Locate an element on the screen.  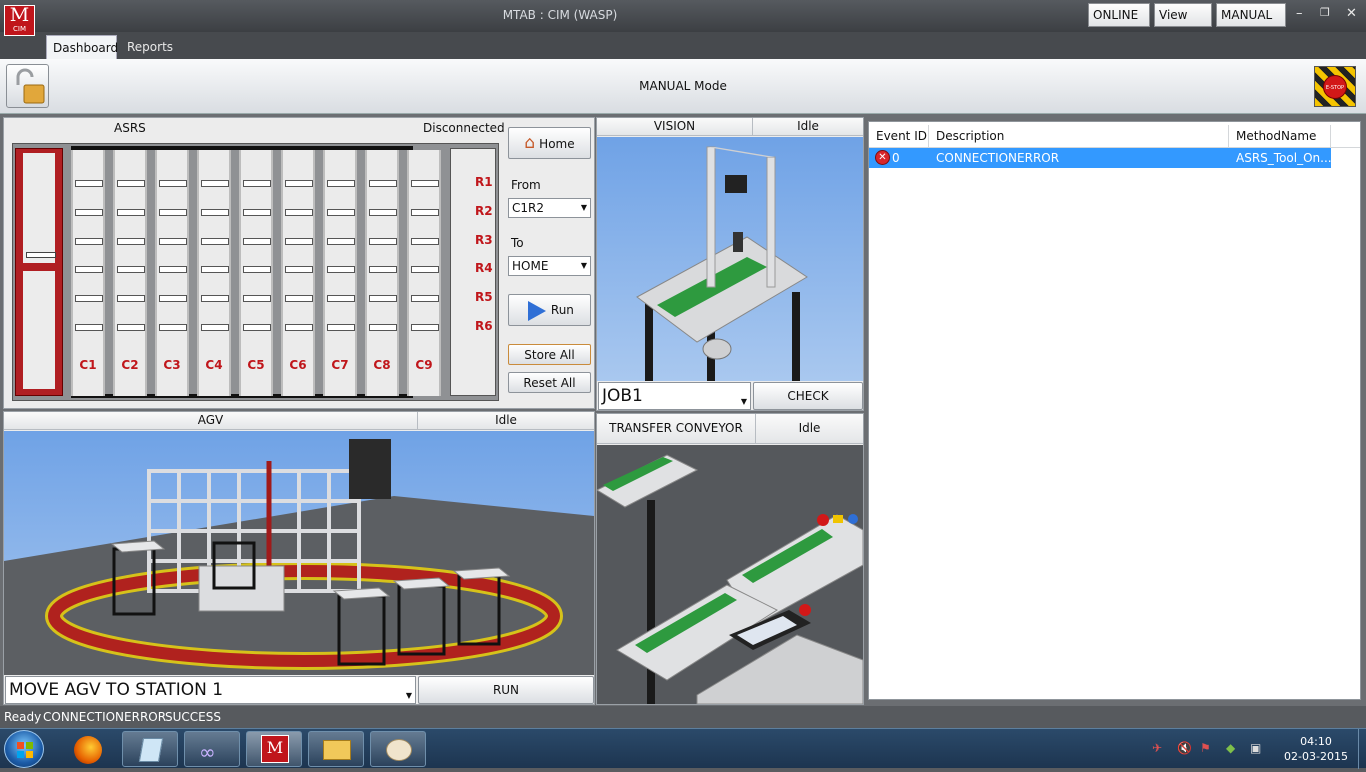
job-select: JOB1 ▼ is located at coordinates (674, 396).